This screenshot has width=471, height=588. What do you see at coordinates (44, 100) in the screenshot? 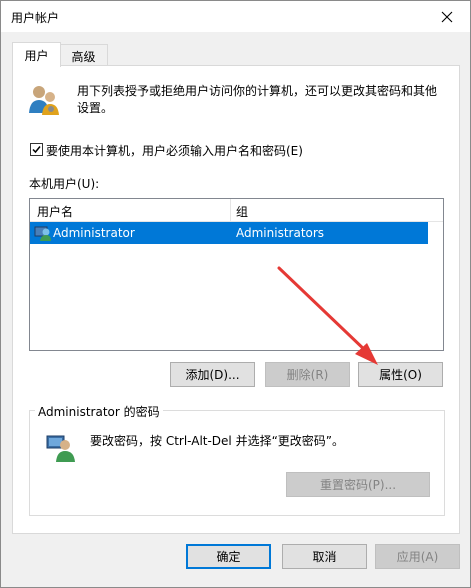
I see `users-icon` at bounding box center [44, 100].